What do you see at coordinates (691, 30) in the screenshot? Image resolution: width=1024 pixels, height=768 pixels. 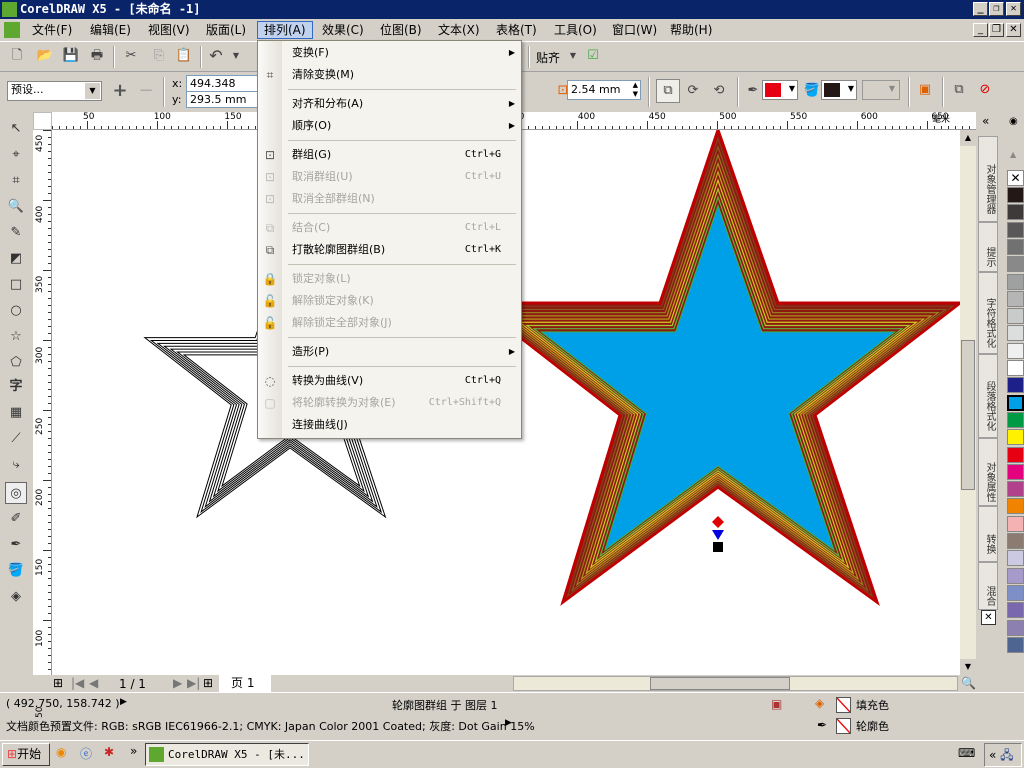 I see `menu-help: 帮助(H)` at bounding box center [691, 30].